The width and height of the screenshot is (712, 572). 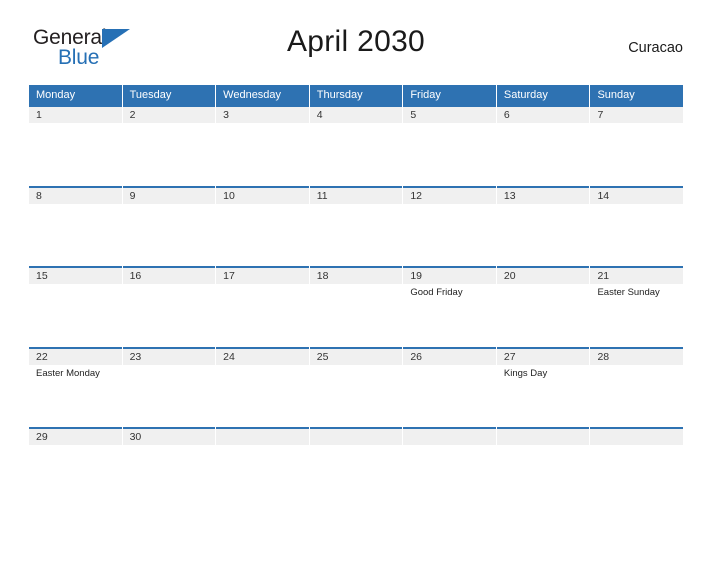 I want to click on calendar-day-cell: 3, so click(x=262, y=145).